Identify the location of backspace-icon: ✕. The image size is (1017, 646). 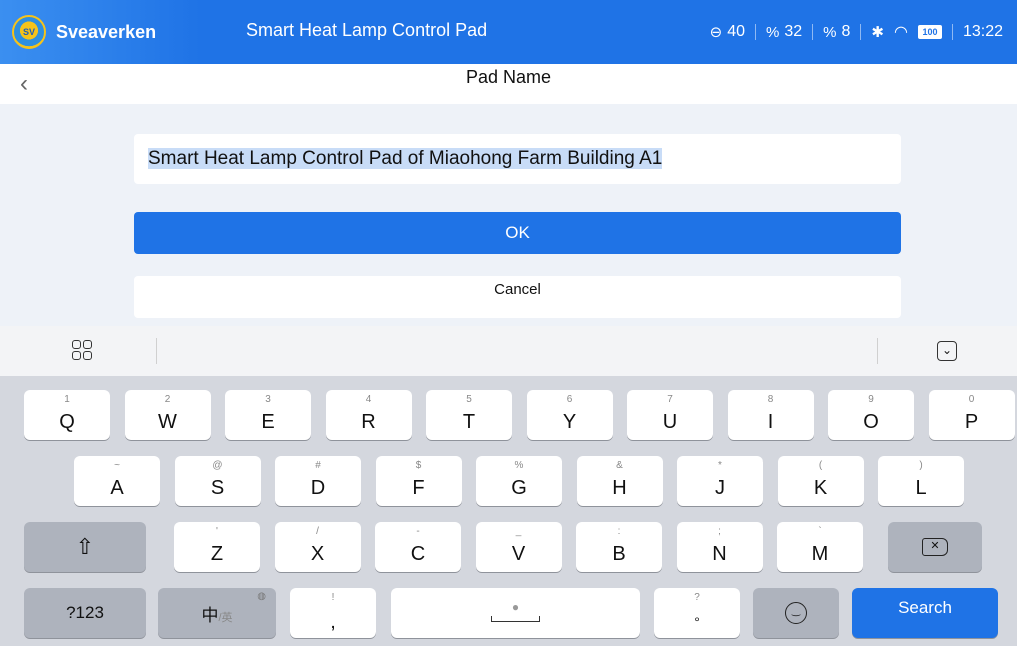
(935, 547).